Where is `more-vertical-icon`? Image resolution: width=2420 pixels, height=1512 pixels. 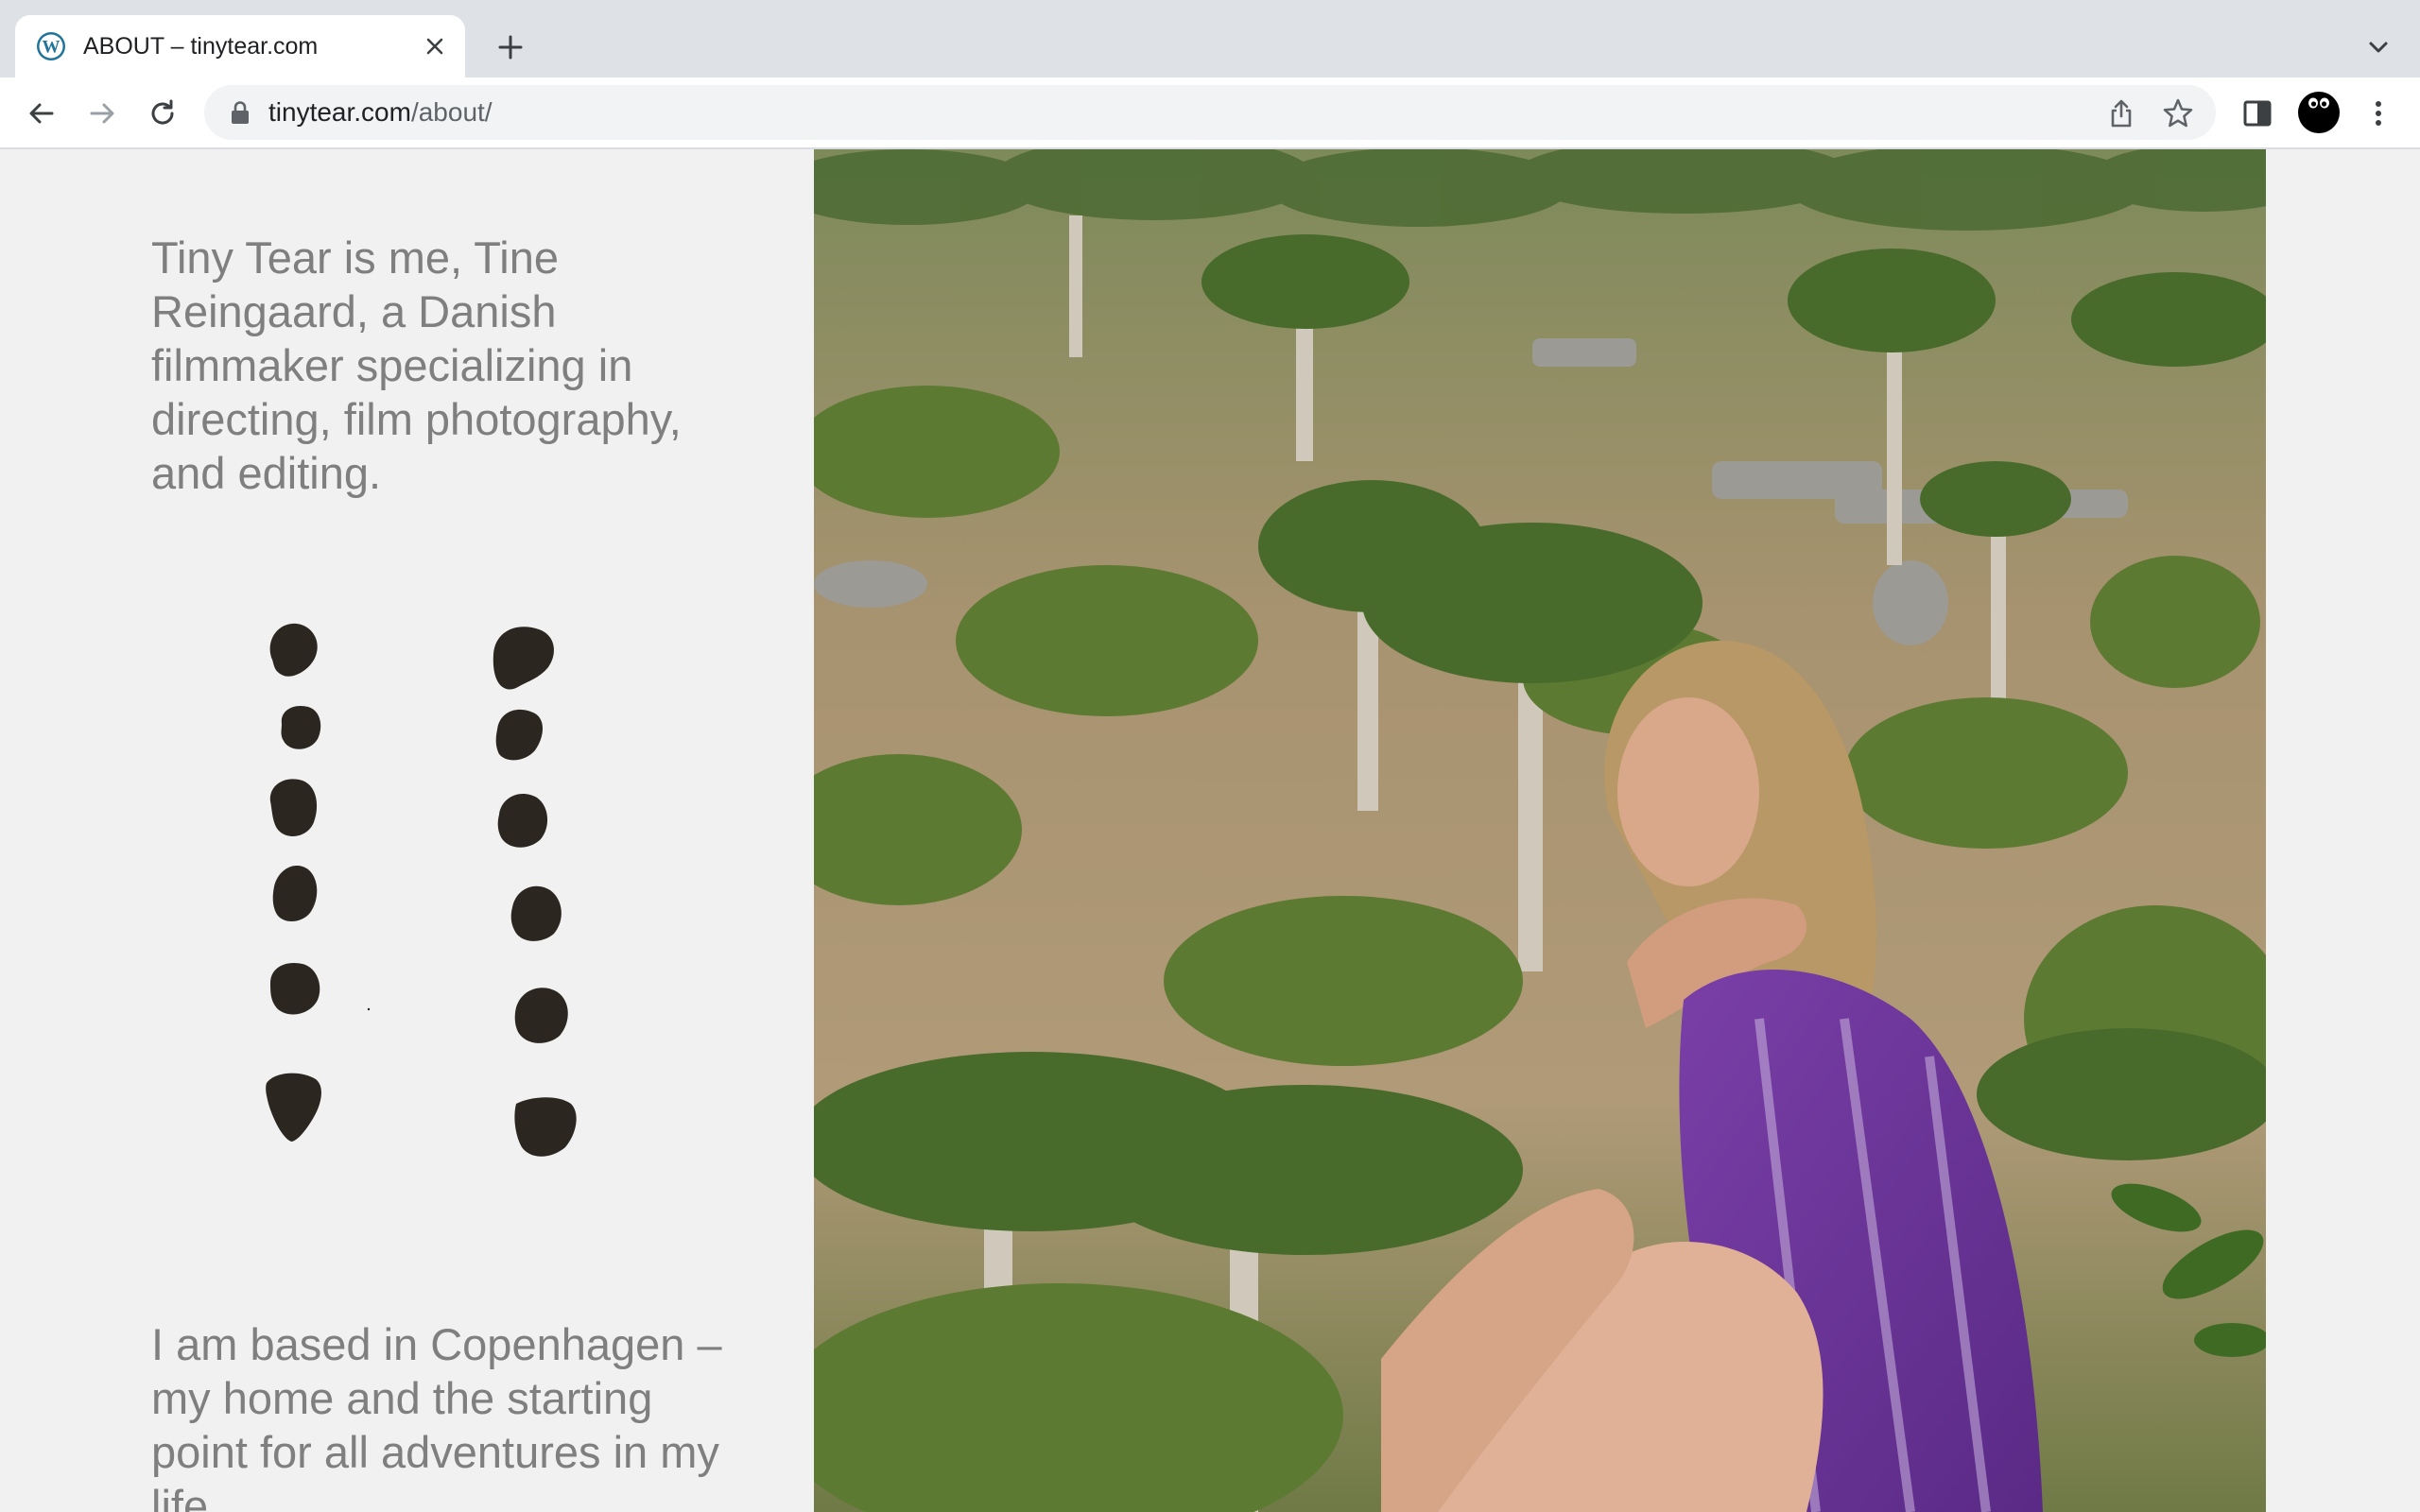 more-vertical-icon is located at coordinates (2378, 113).